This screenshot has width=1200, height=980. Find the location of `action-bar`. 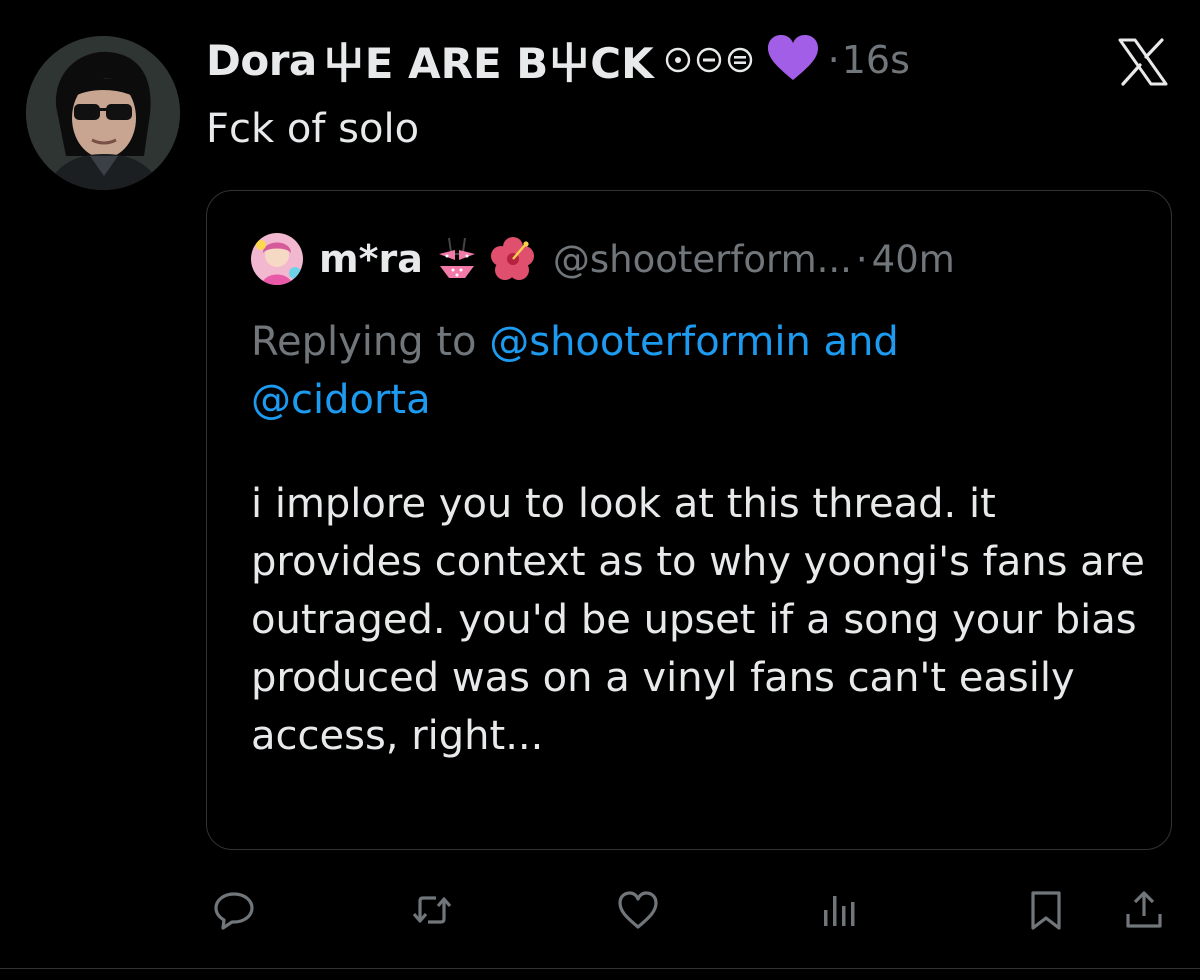

action-bar is located at coordinates (600, 910).